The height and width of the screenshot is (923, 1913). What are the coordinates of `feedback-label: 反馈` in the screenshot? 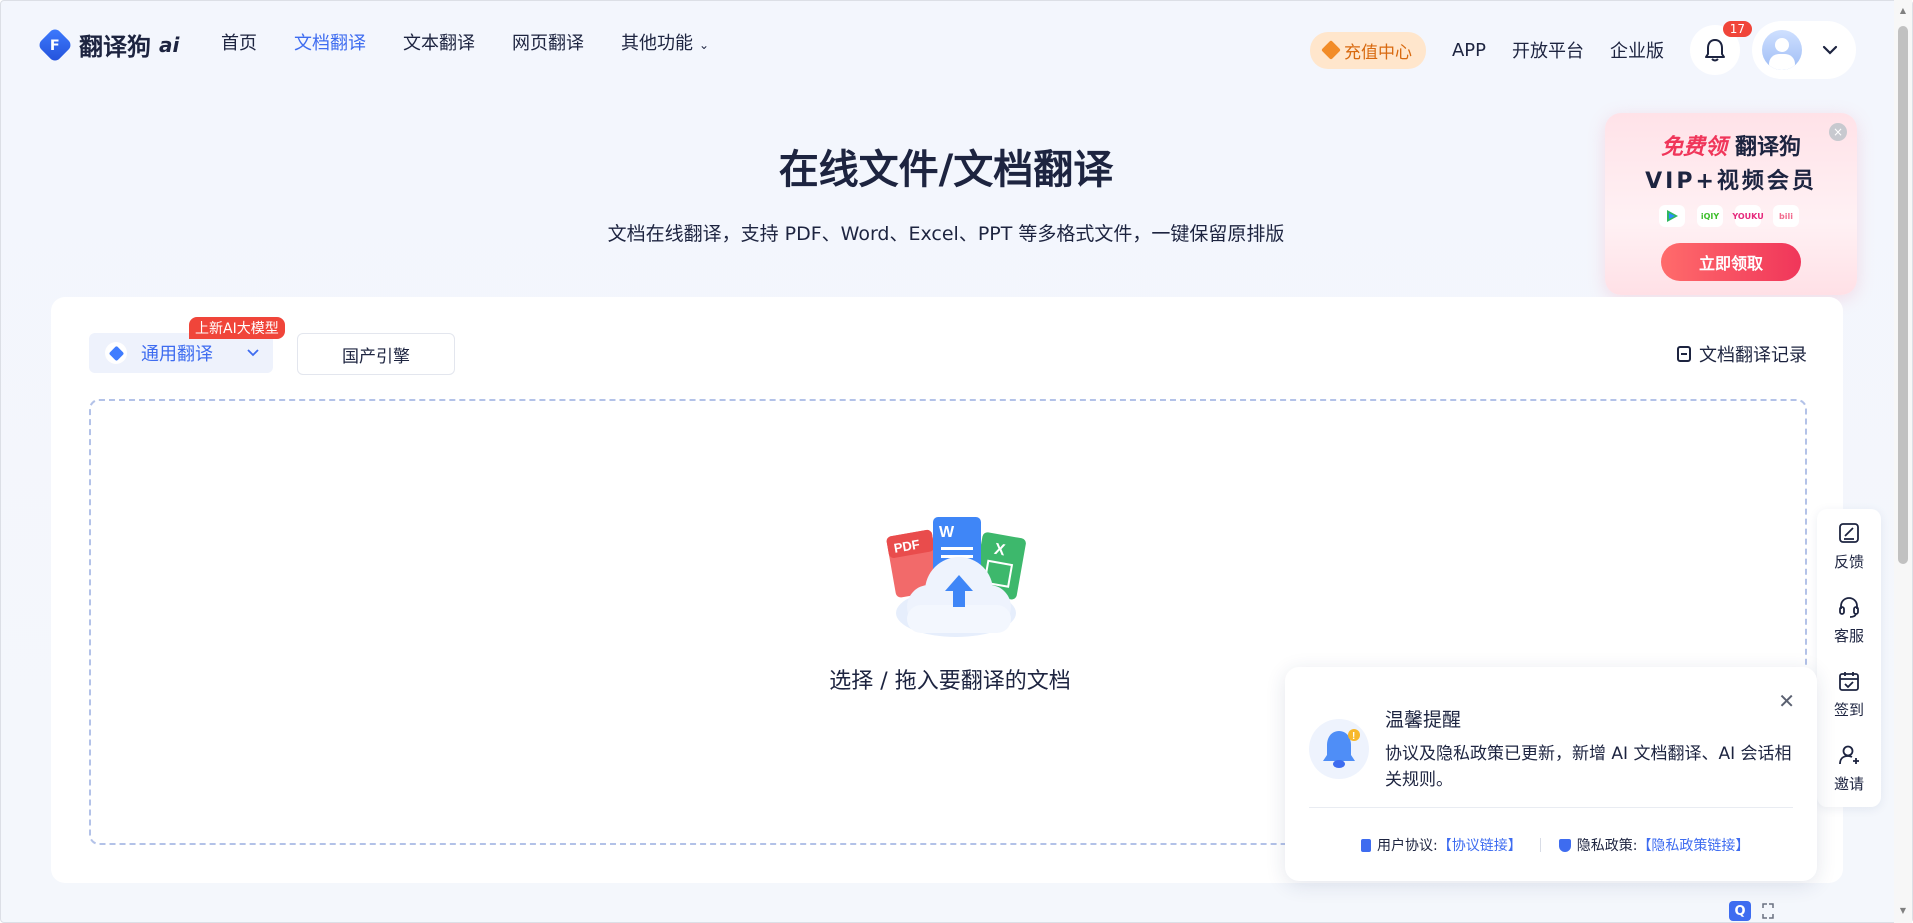 It's located at (1848, 561).